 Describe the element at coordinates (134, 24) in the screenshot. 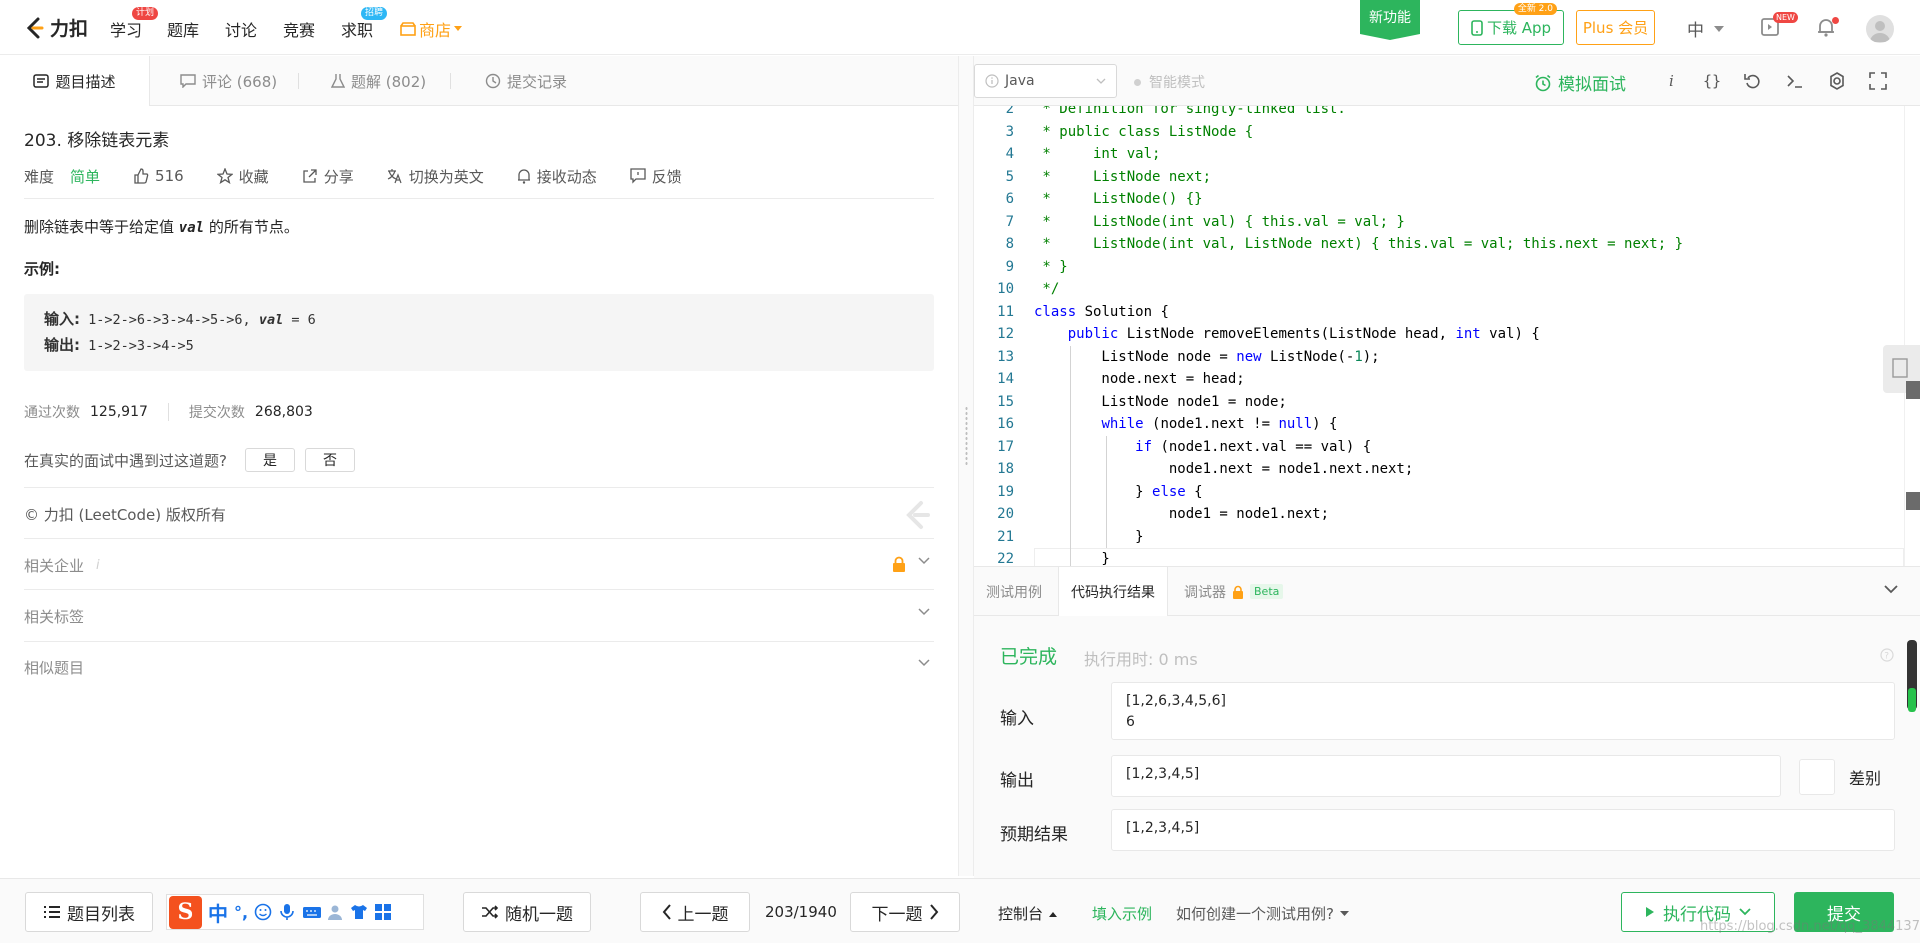

I see `nav-study: 学习 计划` at that location.